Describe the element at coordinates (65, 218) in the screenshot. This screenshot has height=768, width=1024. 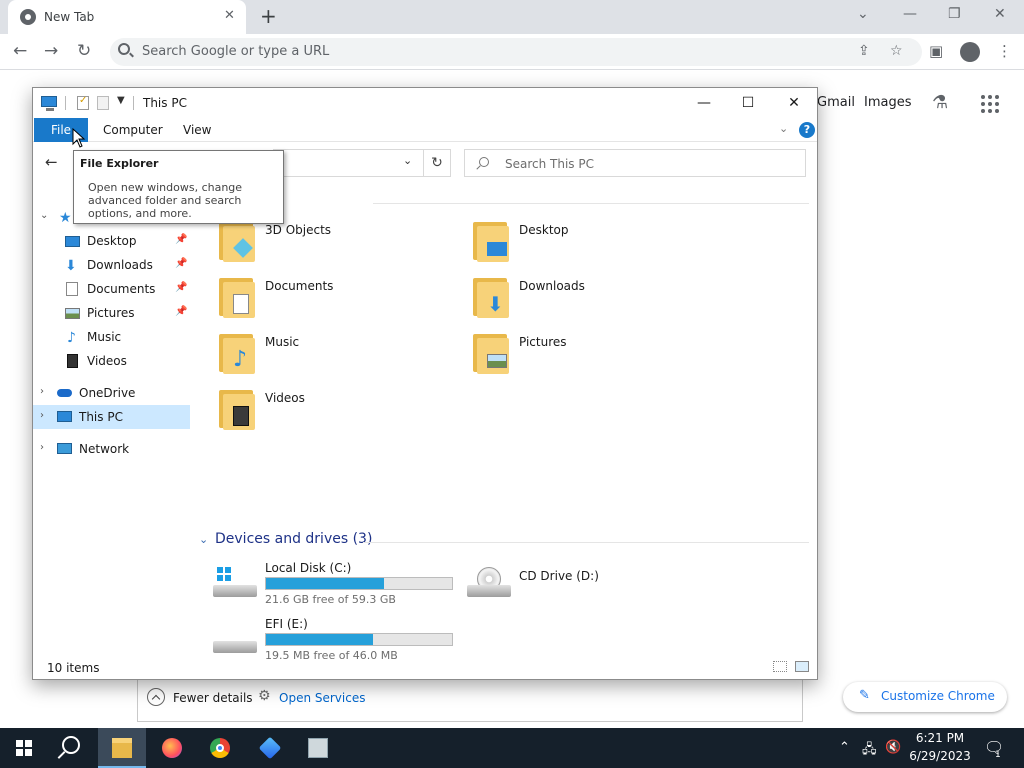
I see `star-icon: ★` at that location.